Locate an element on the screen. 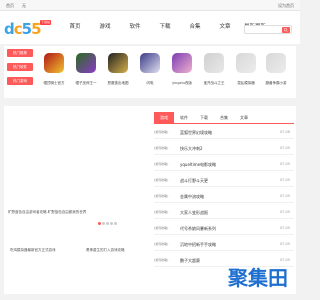 This screenshot has width=320, height=300. topbar-home-link: 首页 is located at coordinates (10, 6).